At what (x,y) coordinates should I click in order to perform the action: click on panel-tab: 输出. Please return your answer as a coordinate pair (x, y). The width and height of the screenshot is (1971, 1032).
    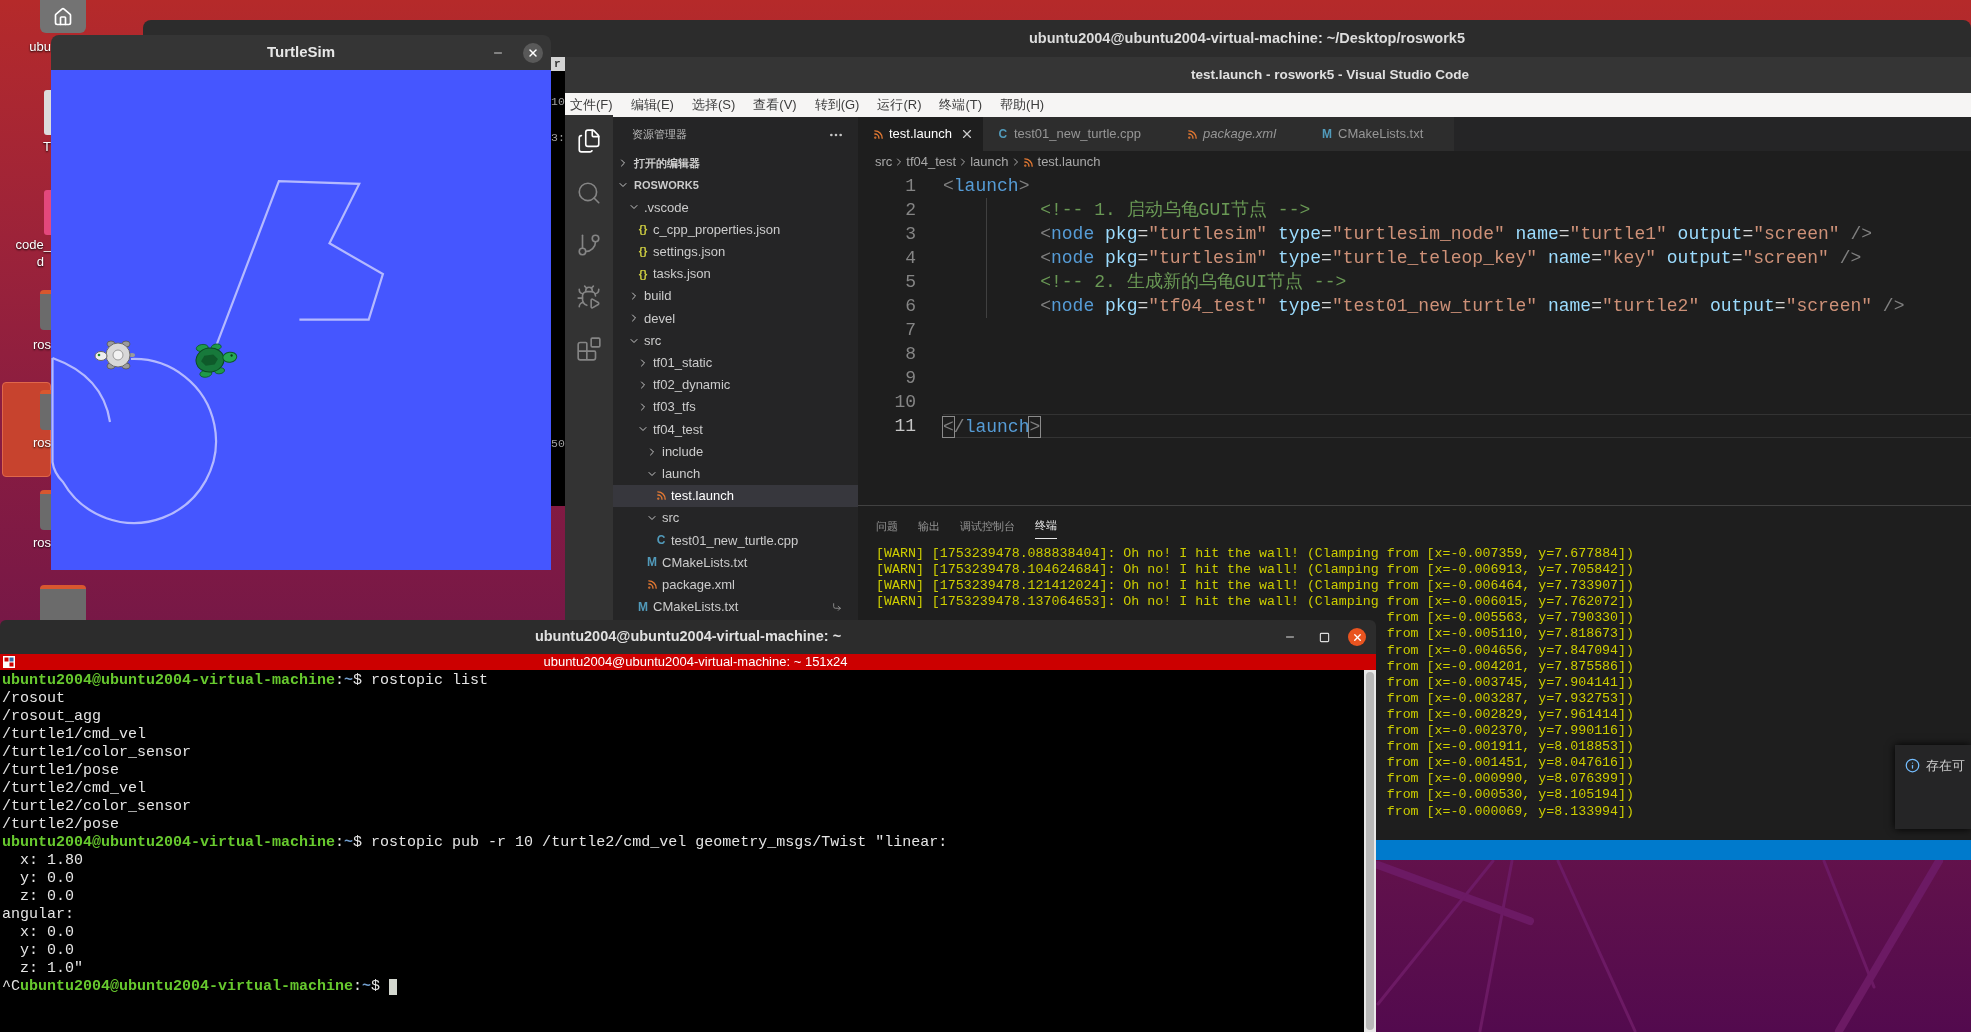
    Looking at the image, I should click on (929, 526).